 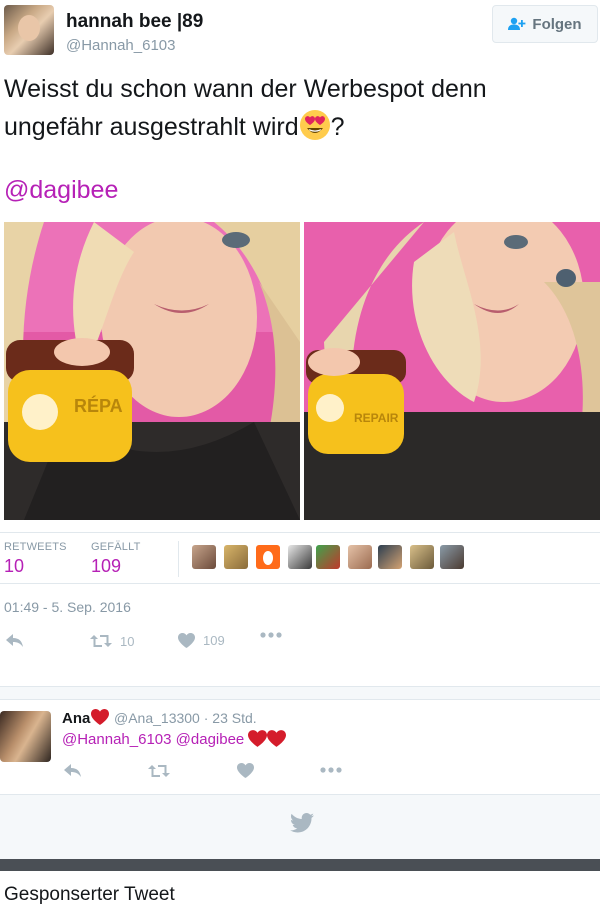 I want to click on reply-name-text: Ana, so click(x=76, y=718).